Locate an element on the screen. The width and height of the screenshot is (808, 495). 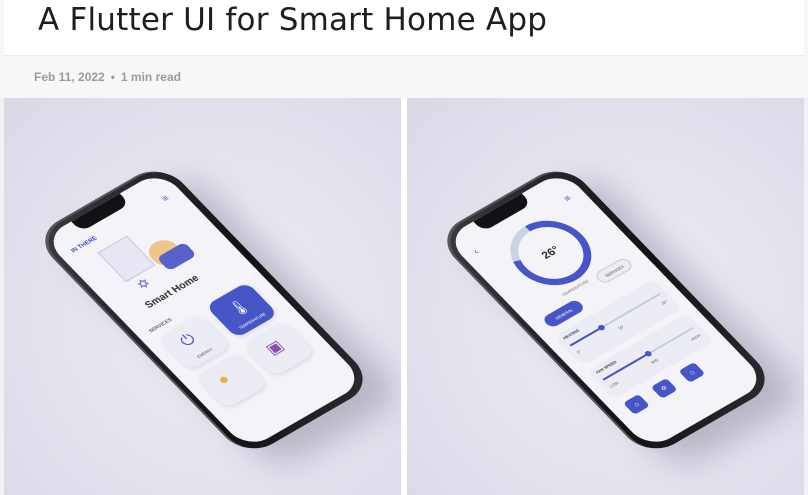
title-band: A Flutter UI for Smart Home App is located at coordinates (404, 28).